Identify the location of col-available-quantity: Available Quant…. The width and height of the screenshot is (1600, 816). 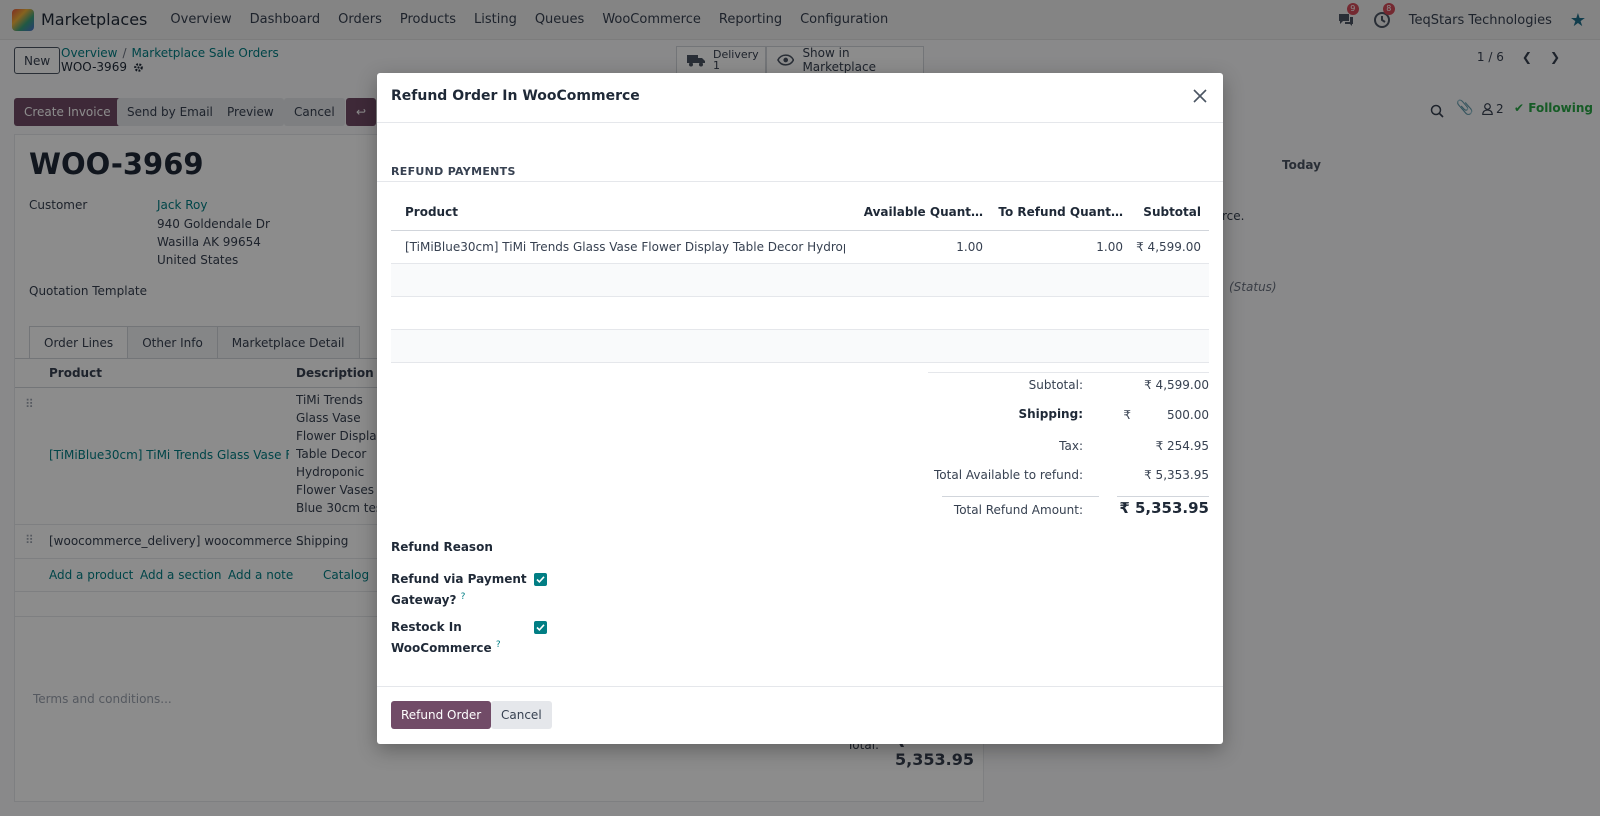
(917, 211).